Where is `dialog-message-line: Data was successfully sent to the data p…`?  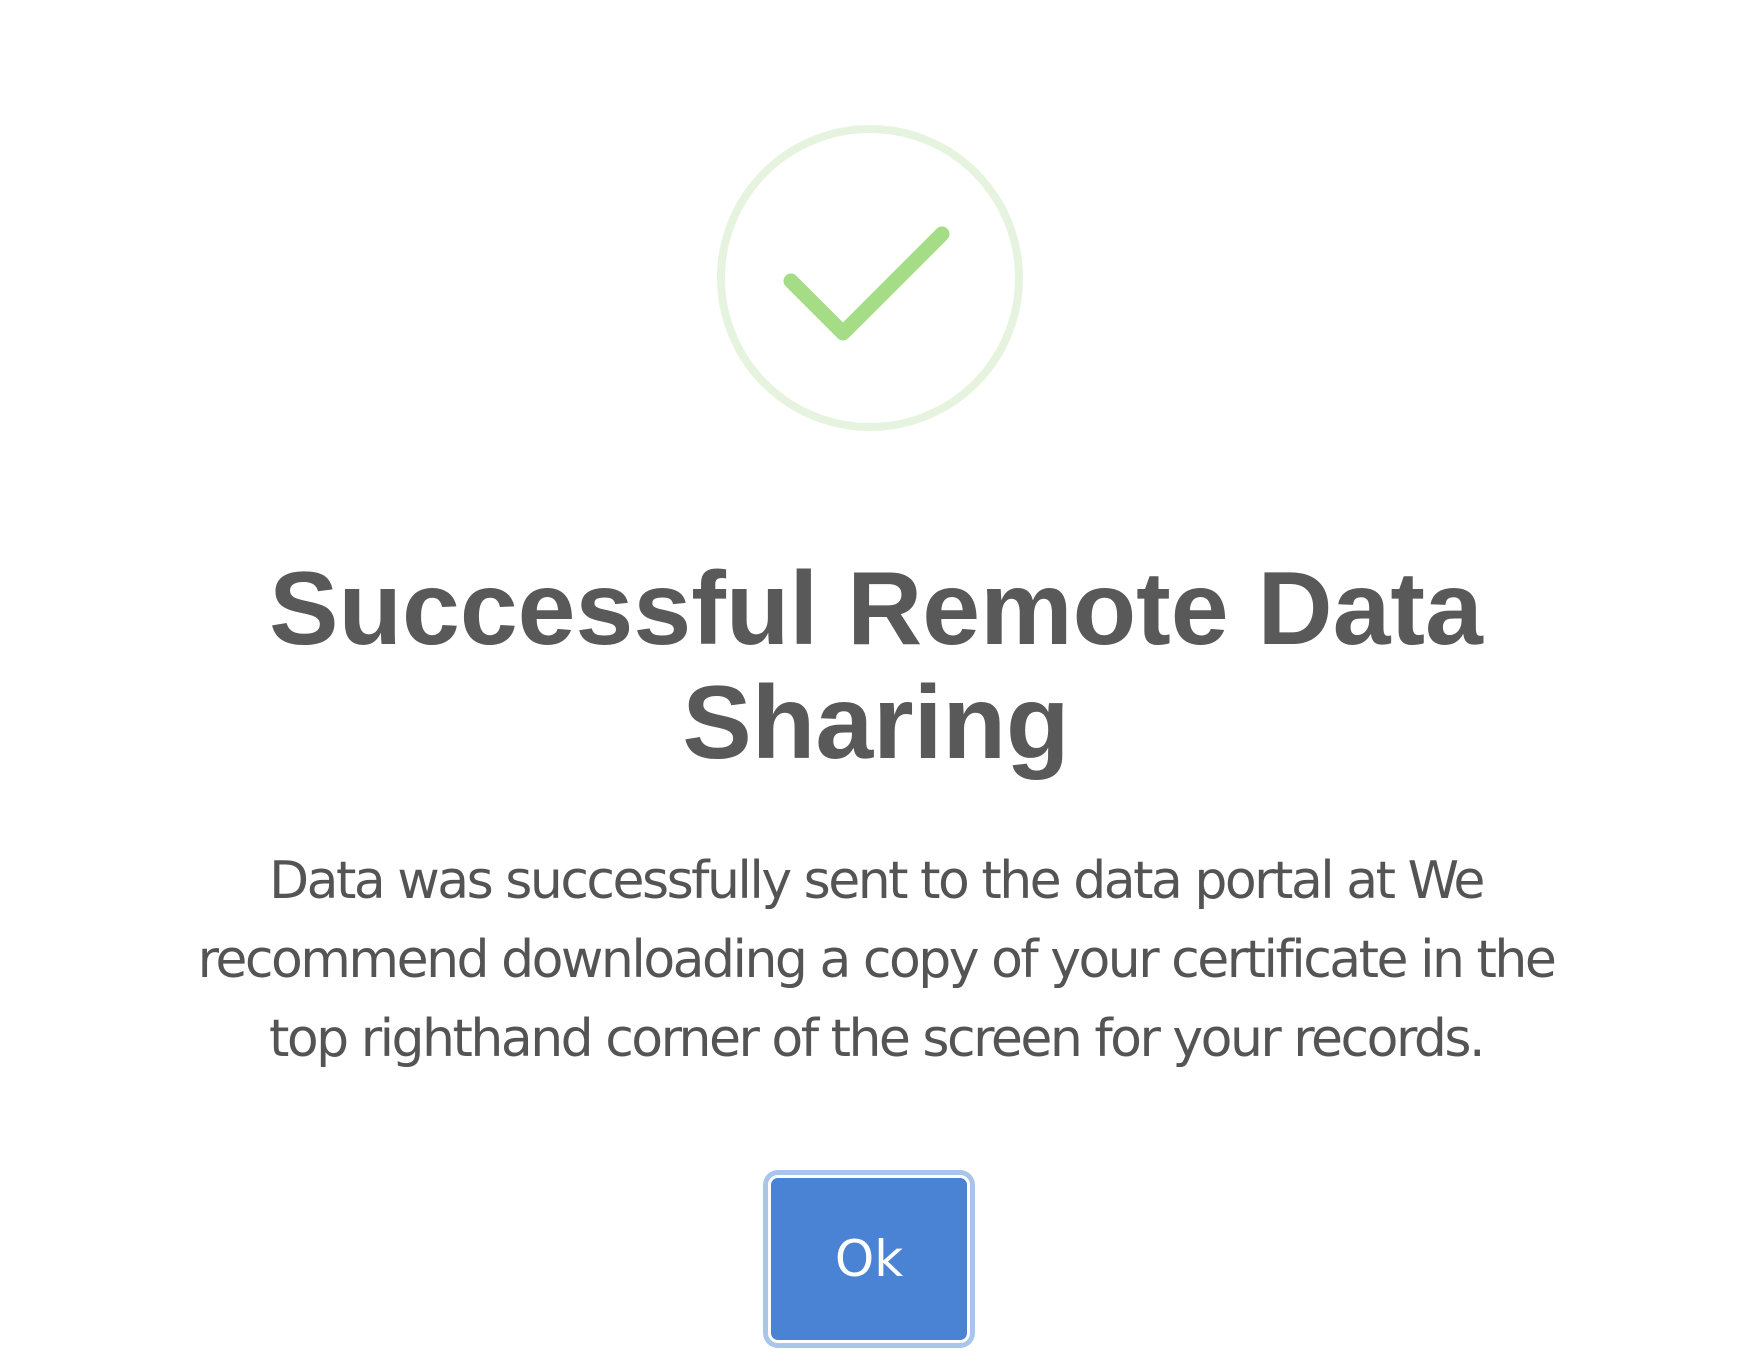 dialog-message-line: Data was successfully sent to the data p… is located at coordinates (877, 881).